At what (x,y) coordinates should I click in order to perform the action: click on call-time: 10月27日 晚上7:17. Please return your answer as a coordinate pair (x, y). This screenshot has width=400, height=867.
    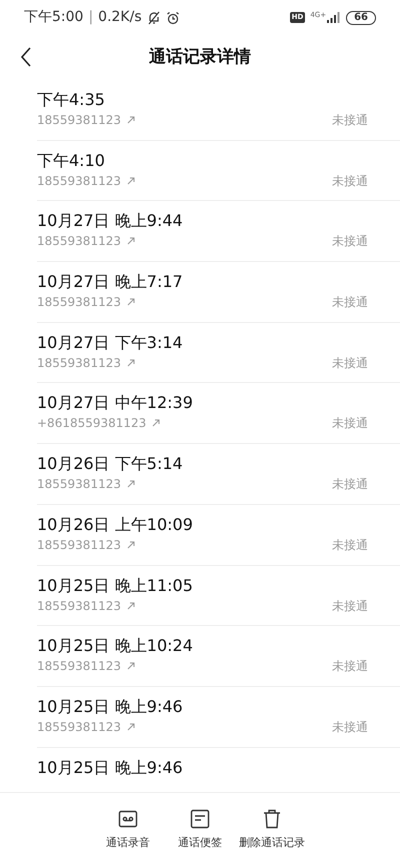
    Looking at the image, I should click on (110, 282).